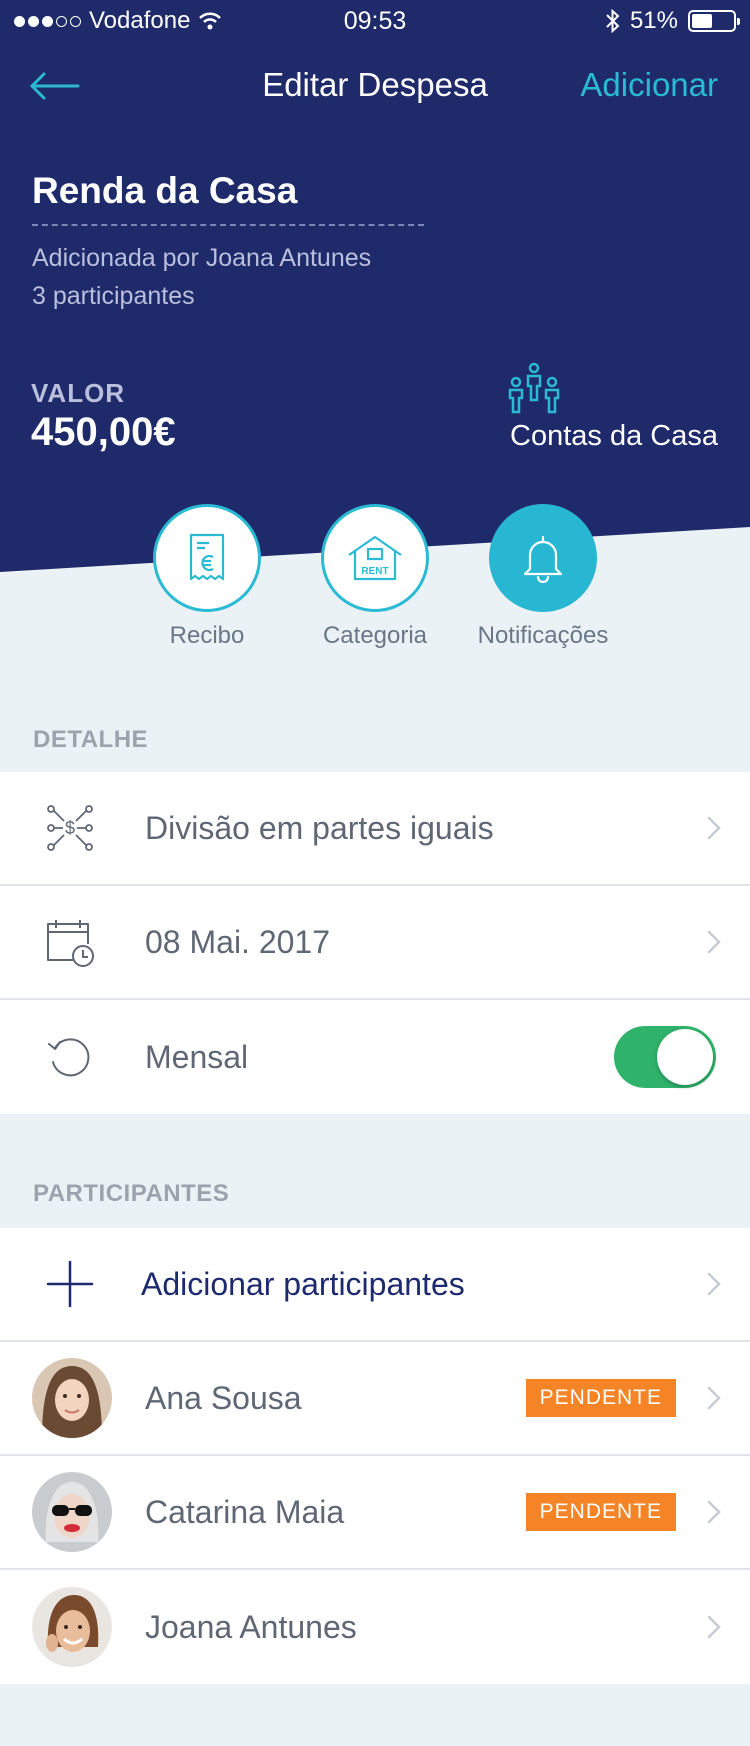 Image resolution: width=750 pixels, height=1746 pixels. Describe the element at coordinates (207, 557) in the screenshot. I see `receipt-euro-icon` at that location.